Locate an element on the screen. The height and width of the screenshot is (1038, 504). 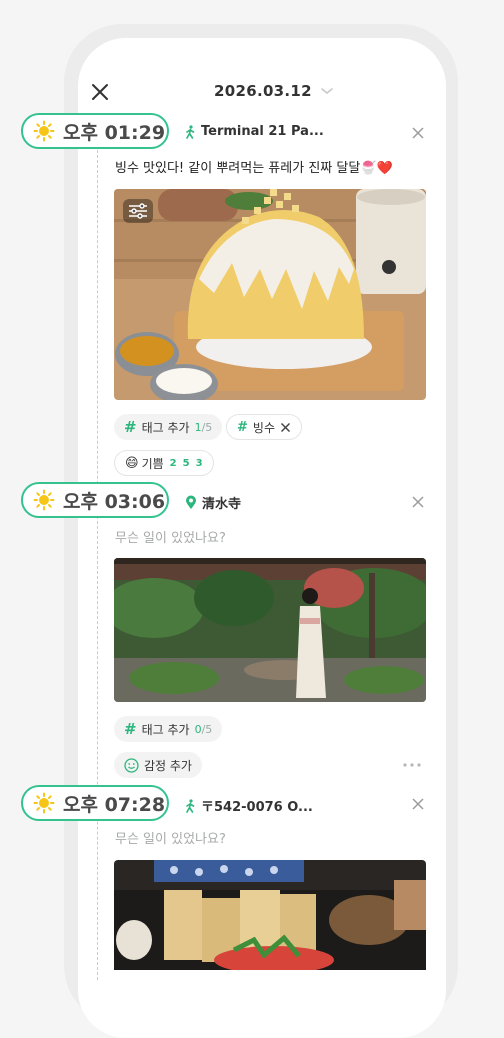
emotion-chip: 😄 기쁨 2 5 3 is located at coordinates (164, 463).